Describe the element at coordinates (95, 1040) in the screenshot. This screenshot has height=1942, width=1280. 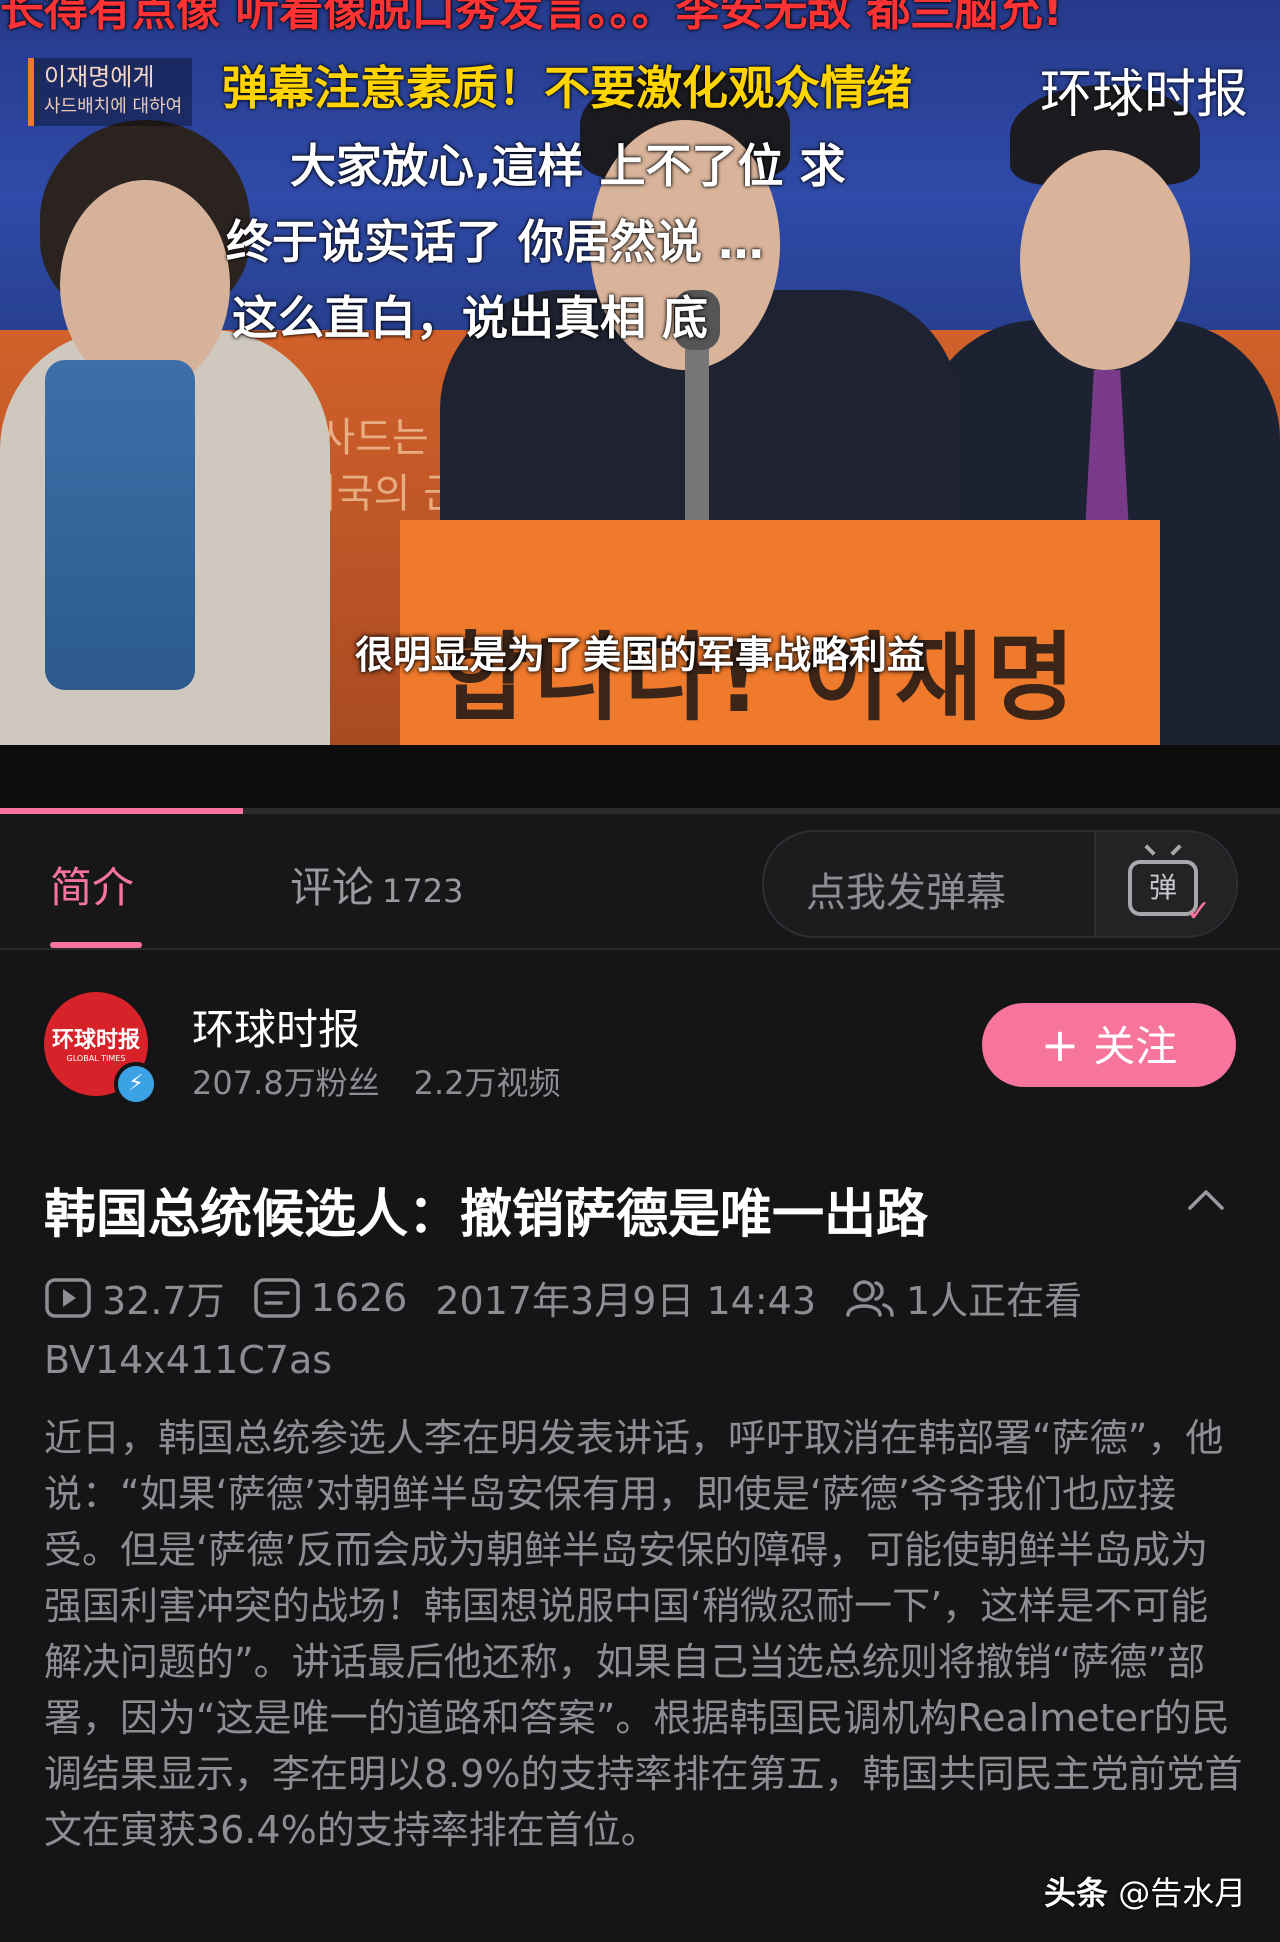
I see `avatar-logo-text: 环球时报` at that location.